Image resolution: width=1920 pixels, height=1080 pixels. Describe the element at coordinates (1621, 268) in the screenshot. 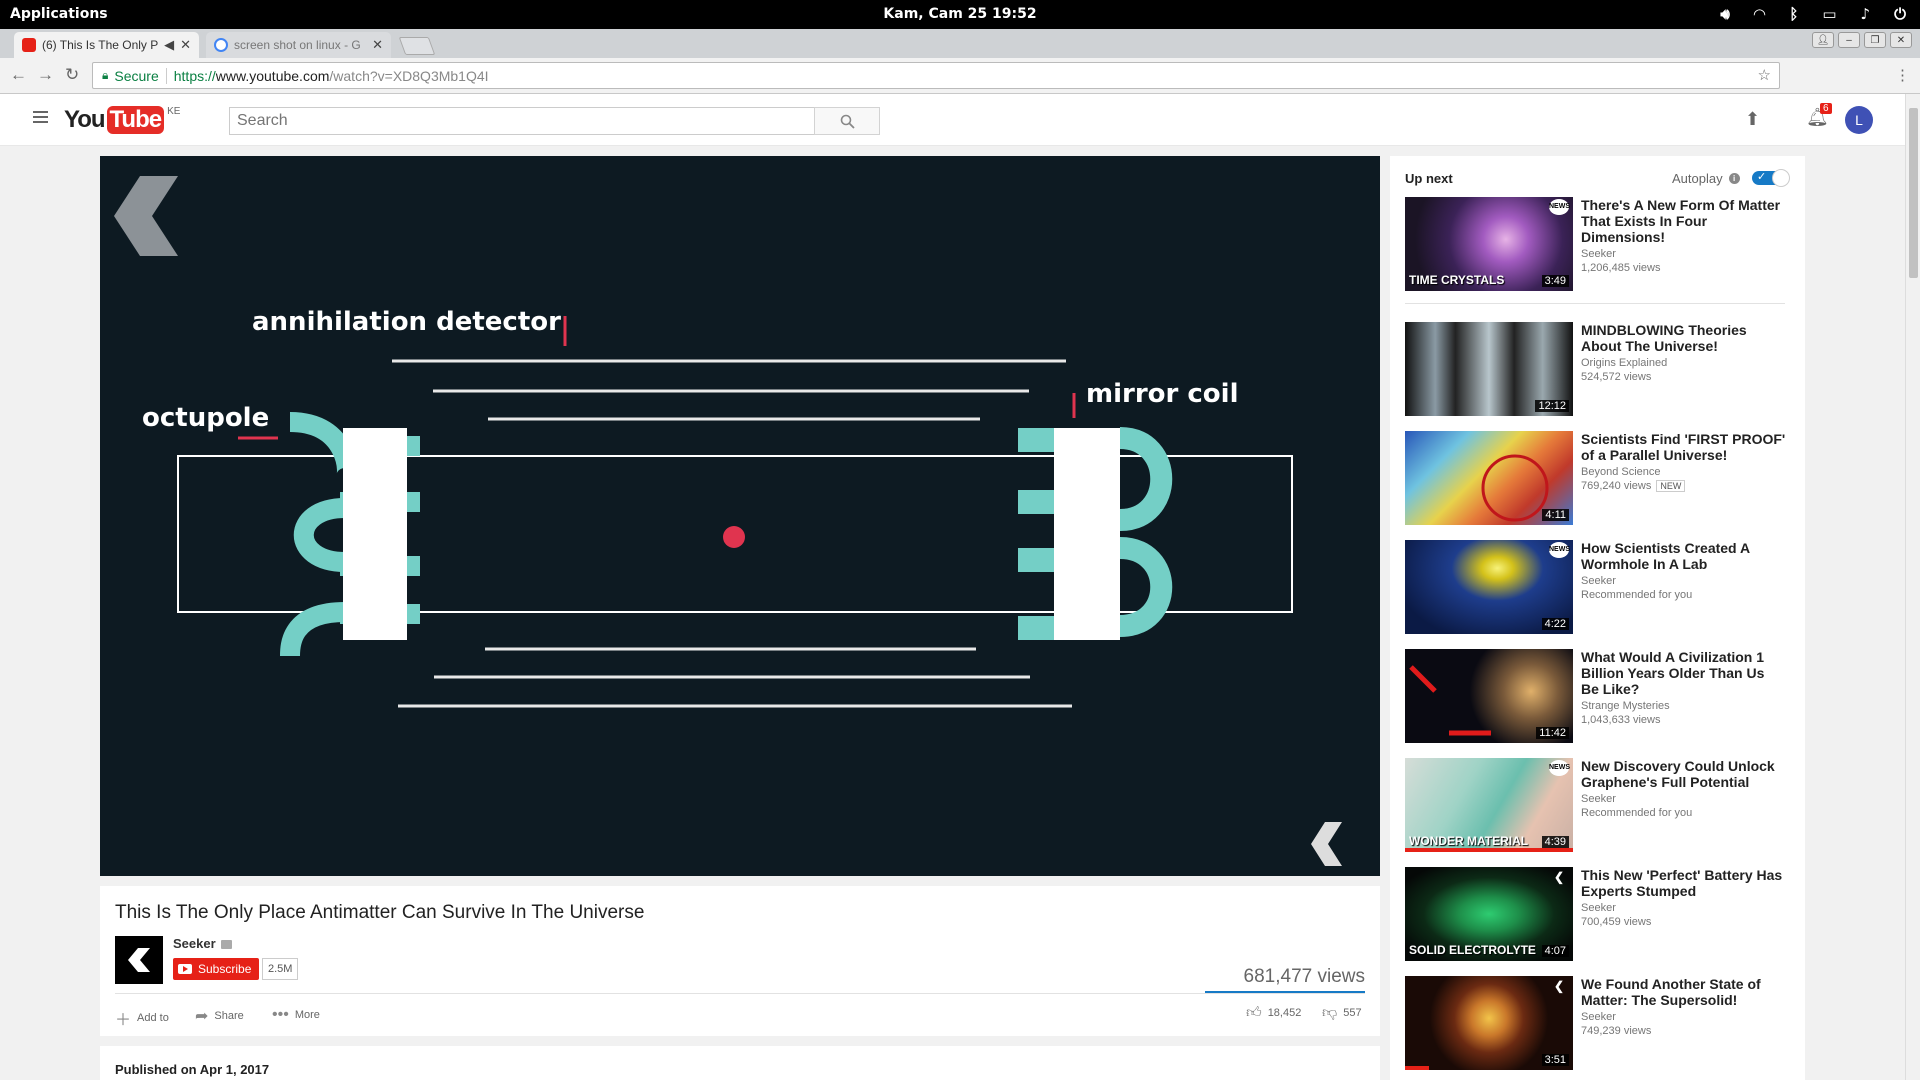

I see `view-info: 1,206,485 views` at that location.